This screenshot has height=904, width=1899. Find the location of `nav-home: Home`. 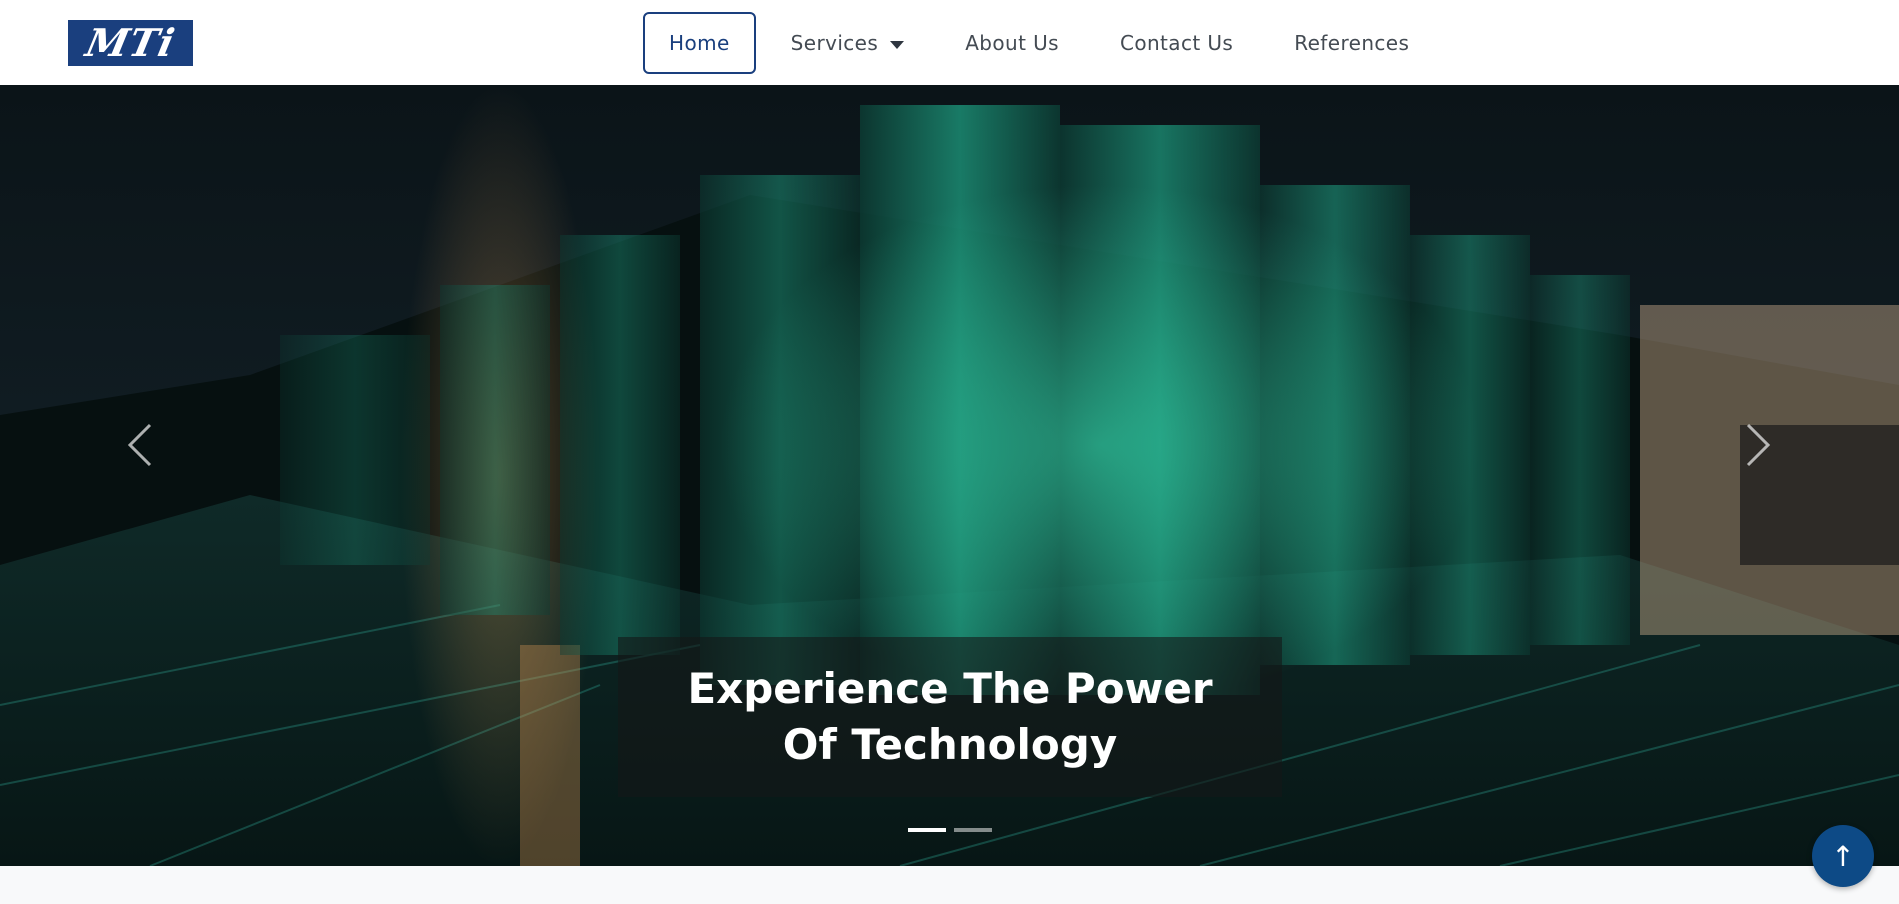

nav-home: Home is located at coordinates (699, 43).